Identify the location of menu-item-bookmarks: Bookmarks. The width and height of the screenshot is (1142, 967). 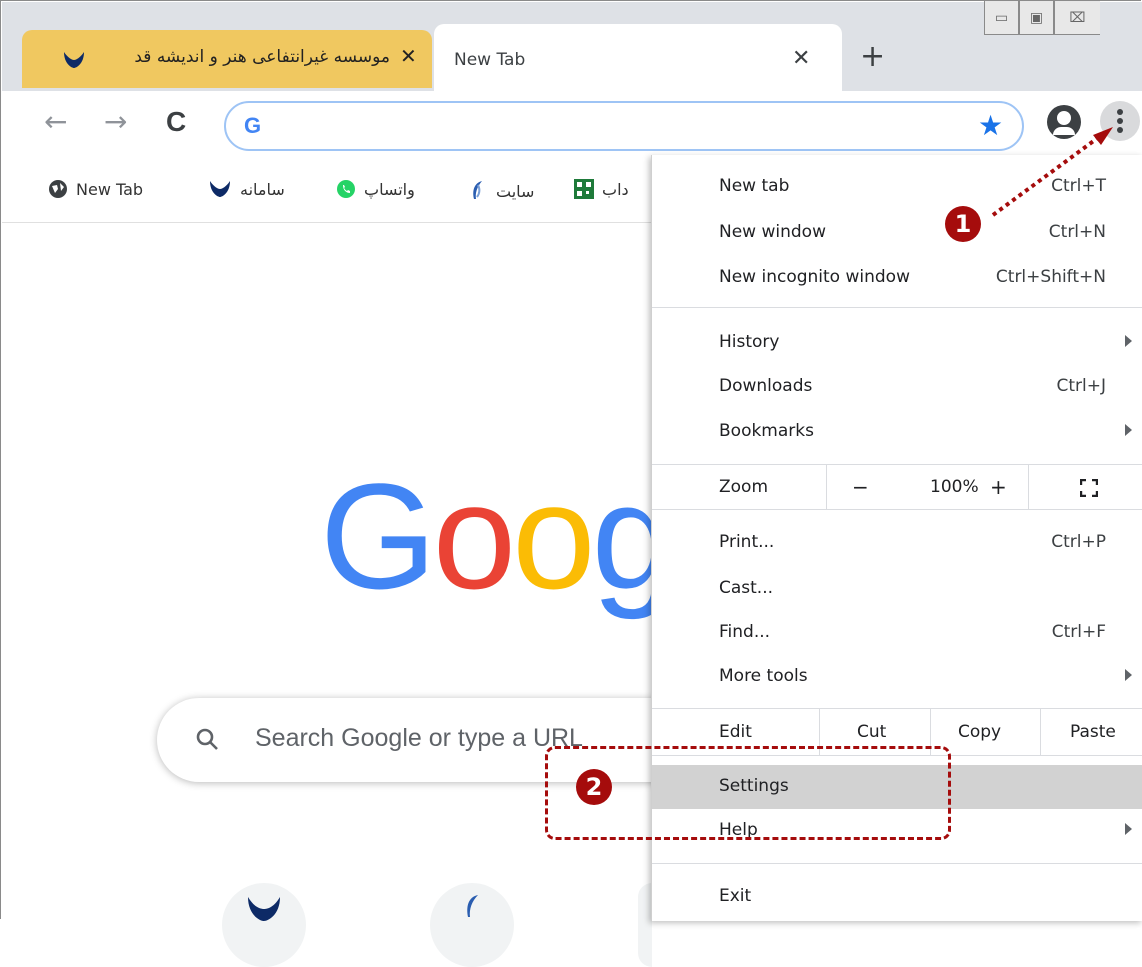
(897, 432).